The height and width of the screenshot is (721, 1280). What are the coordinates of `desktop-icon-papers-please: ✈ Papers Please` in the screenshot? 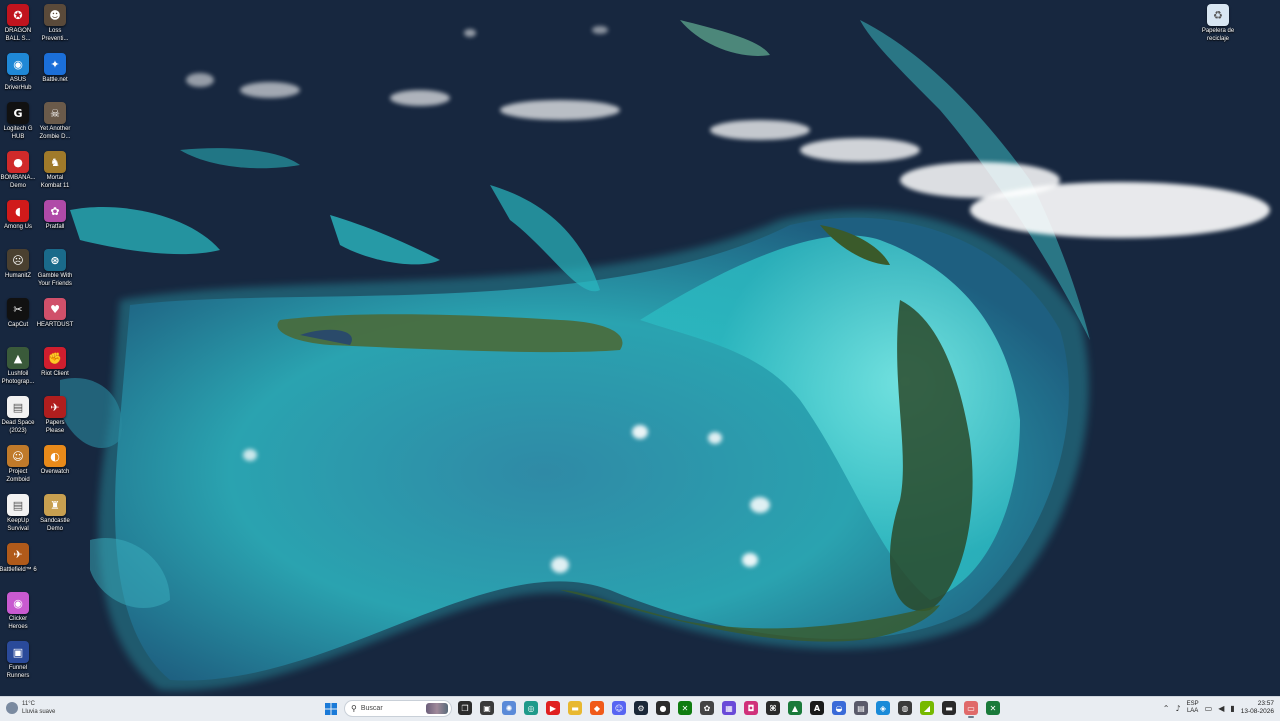 It's located at (55, 415).